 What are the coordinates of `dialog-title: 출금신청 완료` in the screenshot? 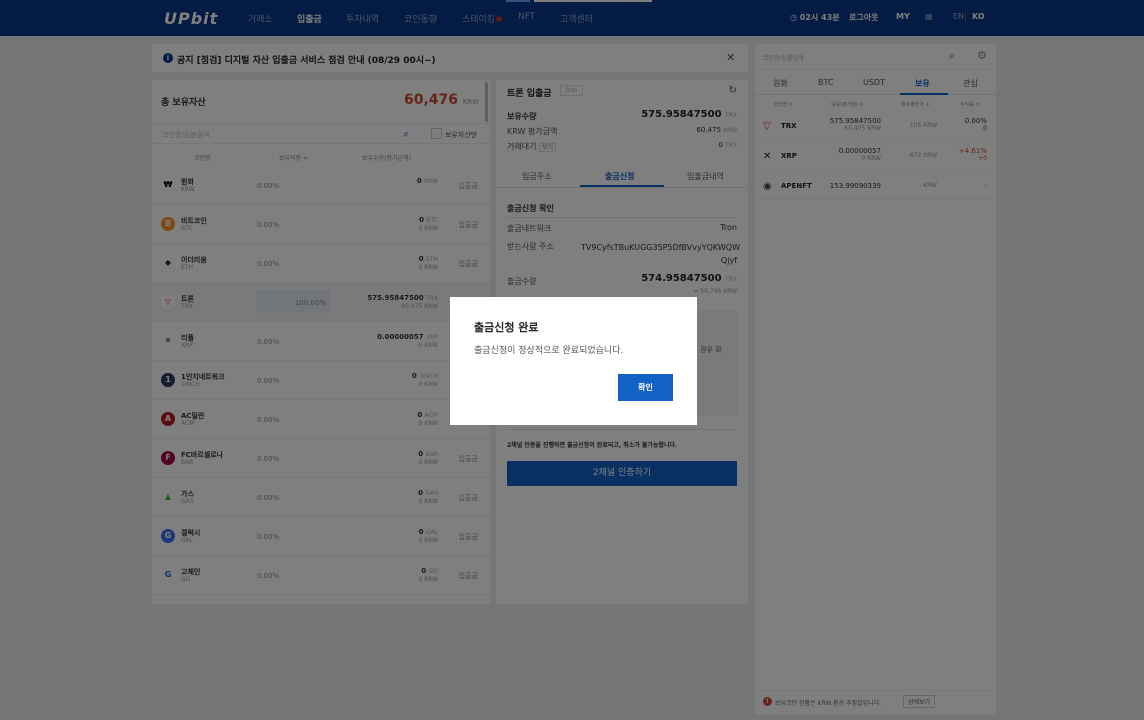 It's located at (506, 327).